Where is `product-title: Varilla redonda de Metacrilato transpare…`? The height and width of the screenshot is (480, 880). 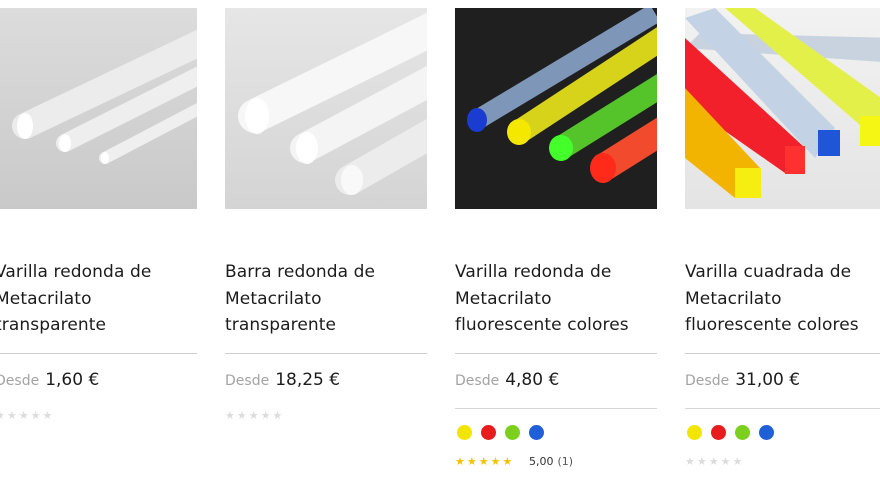 product-title: Varilla redonda de Metacrilato transpare… is located at coordinates (112, 299).